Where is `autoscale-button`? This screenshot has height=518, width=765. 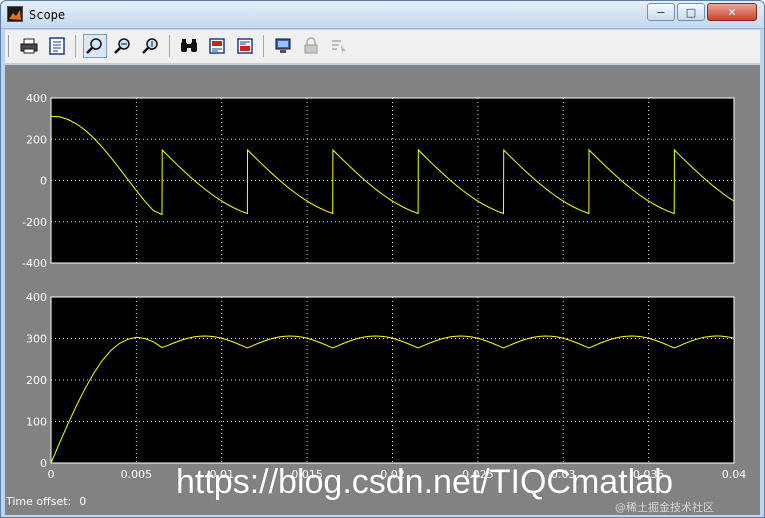
autoscale-button is located at coordinates (189, 46).